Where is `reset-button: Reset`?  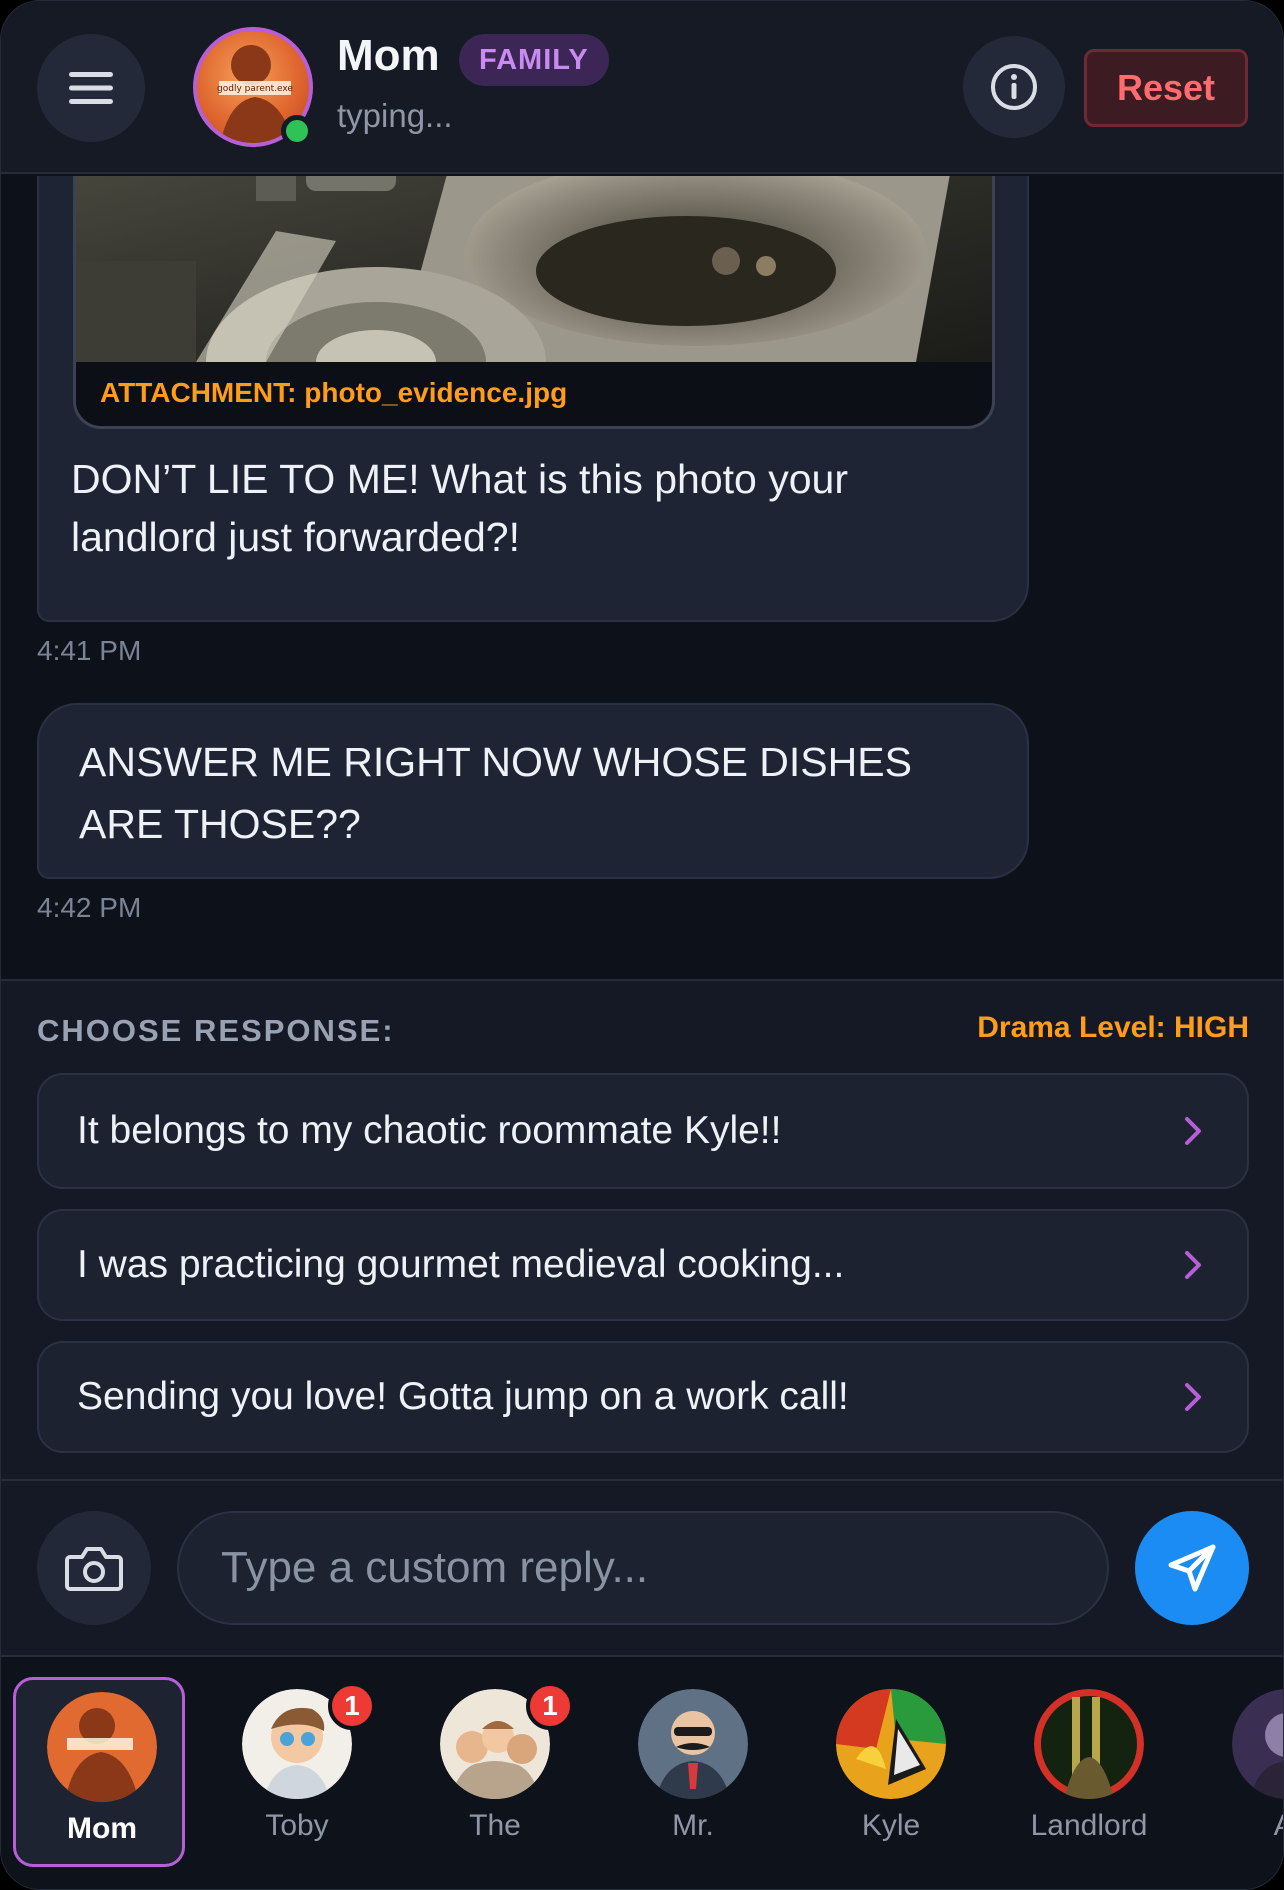 reset-button: Reset is located at coordinates (1166, 88).